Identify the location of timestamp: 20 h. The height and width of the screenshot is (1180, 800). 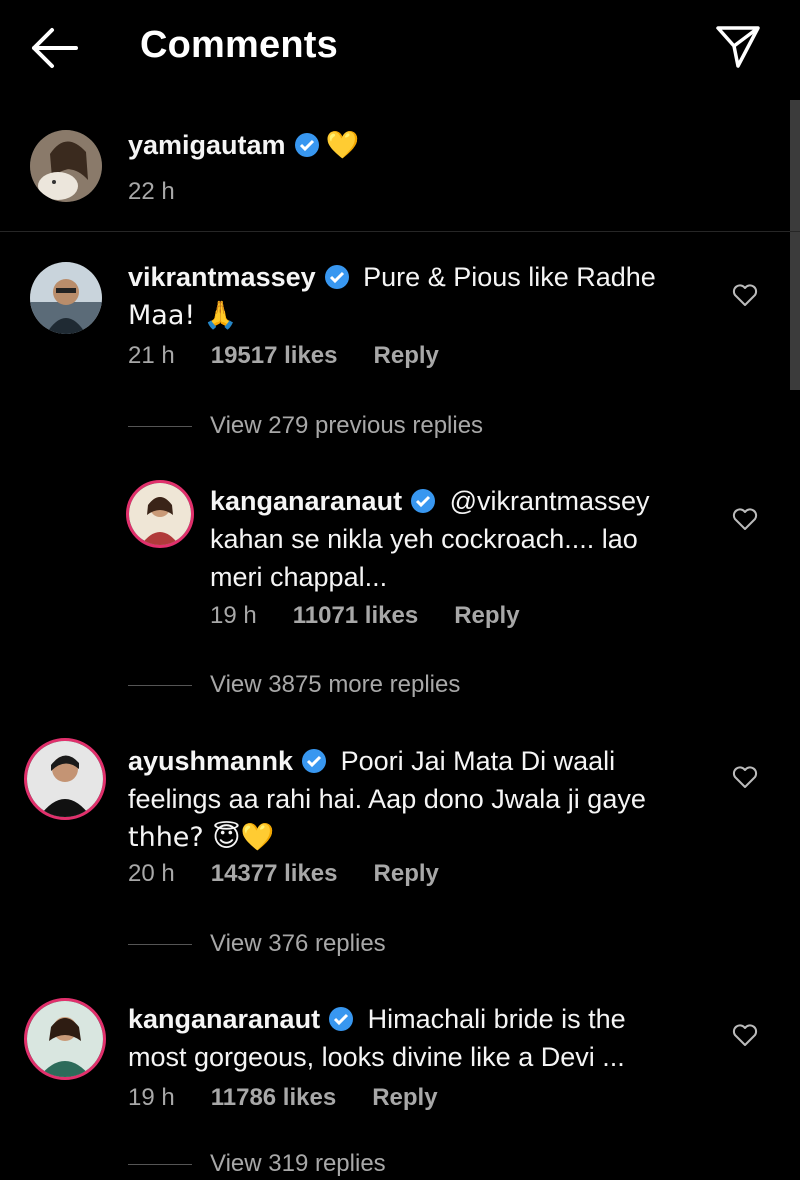
(151, 873).